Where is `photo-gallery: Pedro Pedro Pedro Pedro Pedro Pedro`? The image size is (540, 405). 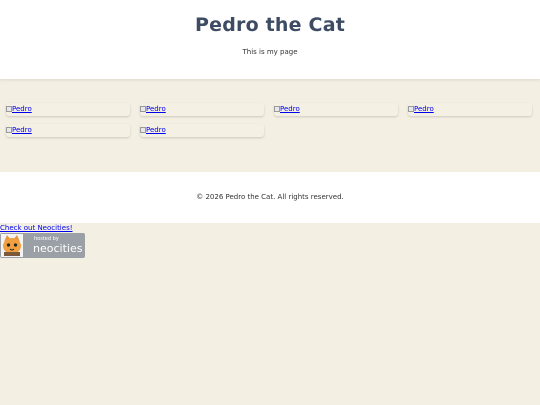
photo-gallery: Pedro Pedro Pedro Pedro Pedro Pedro is located at coordinates (271, 123).